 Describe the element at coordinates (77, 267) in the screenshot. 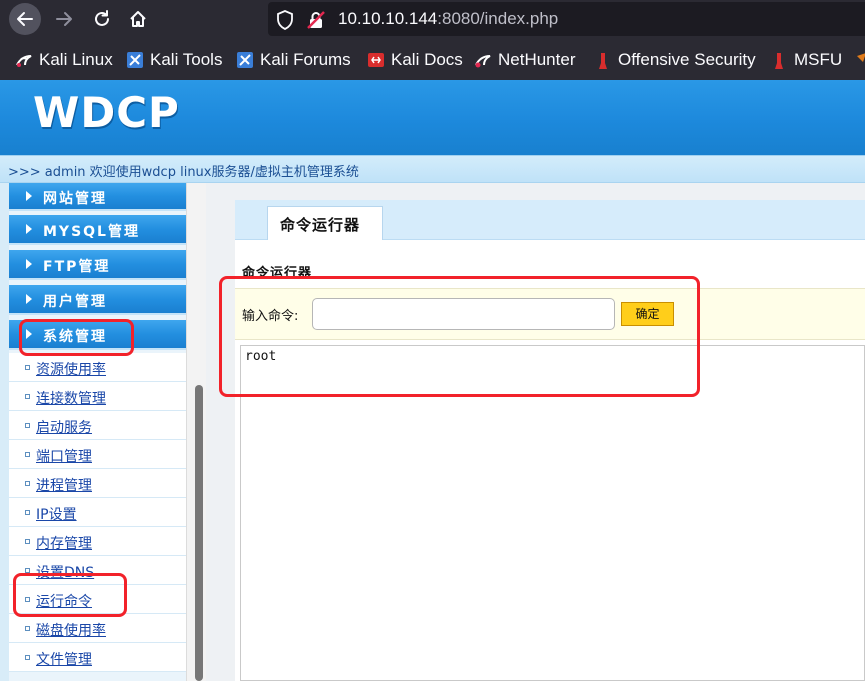

I see `menu-label: FTP管理` at that location.